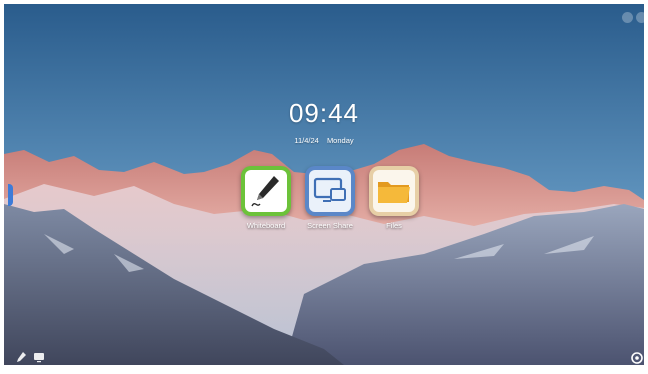 Image resolution: width=648 pixels, height=374 pixels. What do you see at coordinates (641, 17) in the screenshot?
I see `bluetooth-icon` at bounding box center [641, 17].